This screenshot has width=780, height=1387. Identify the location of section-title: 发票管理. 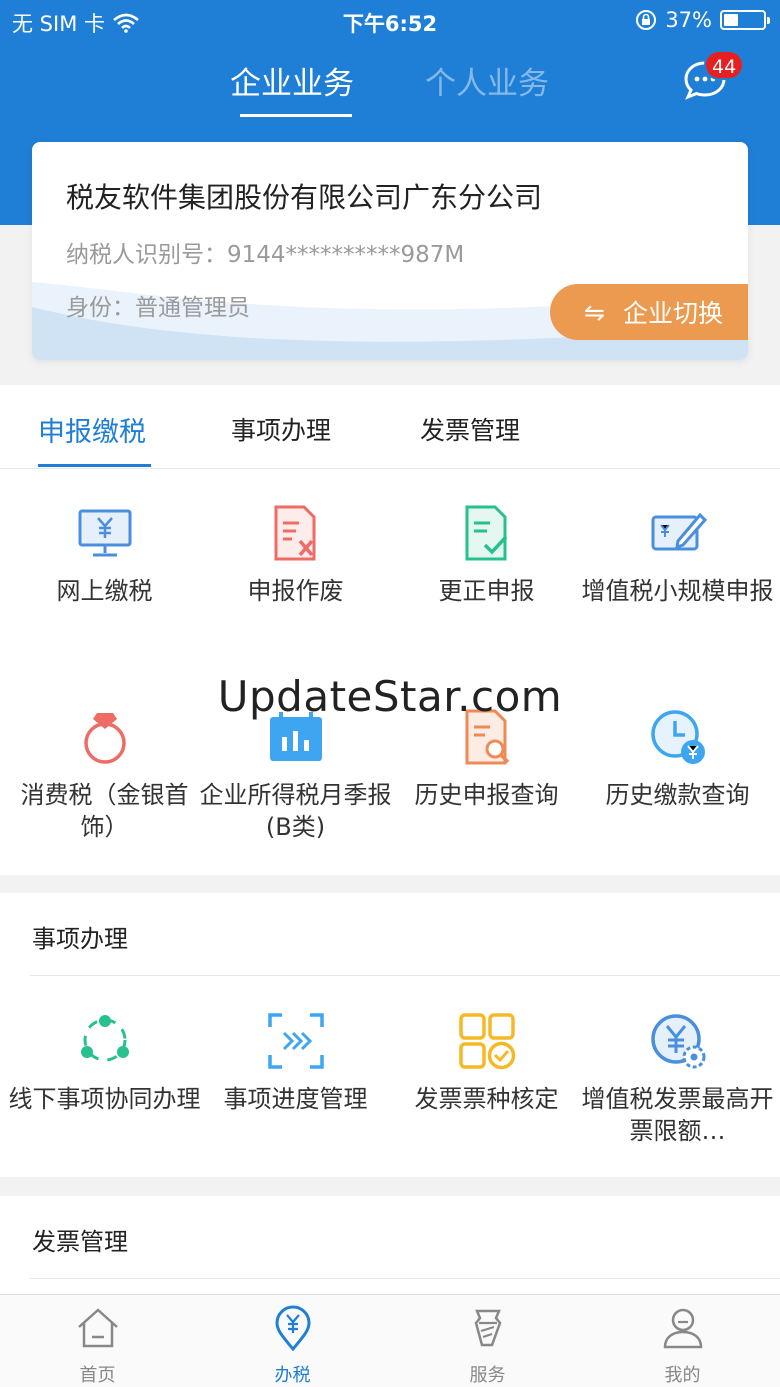
(80, 1242).